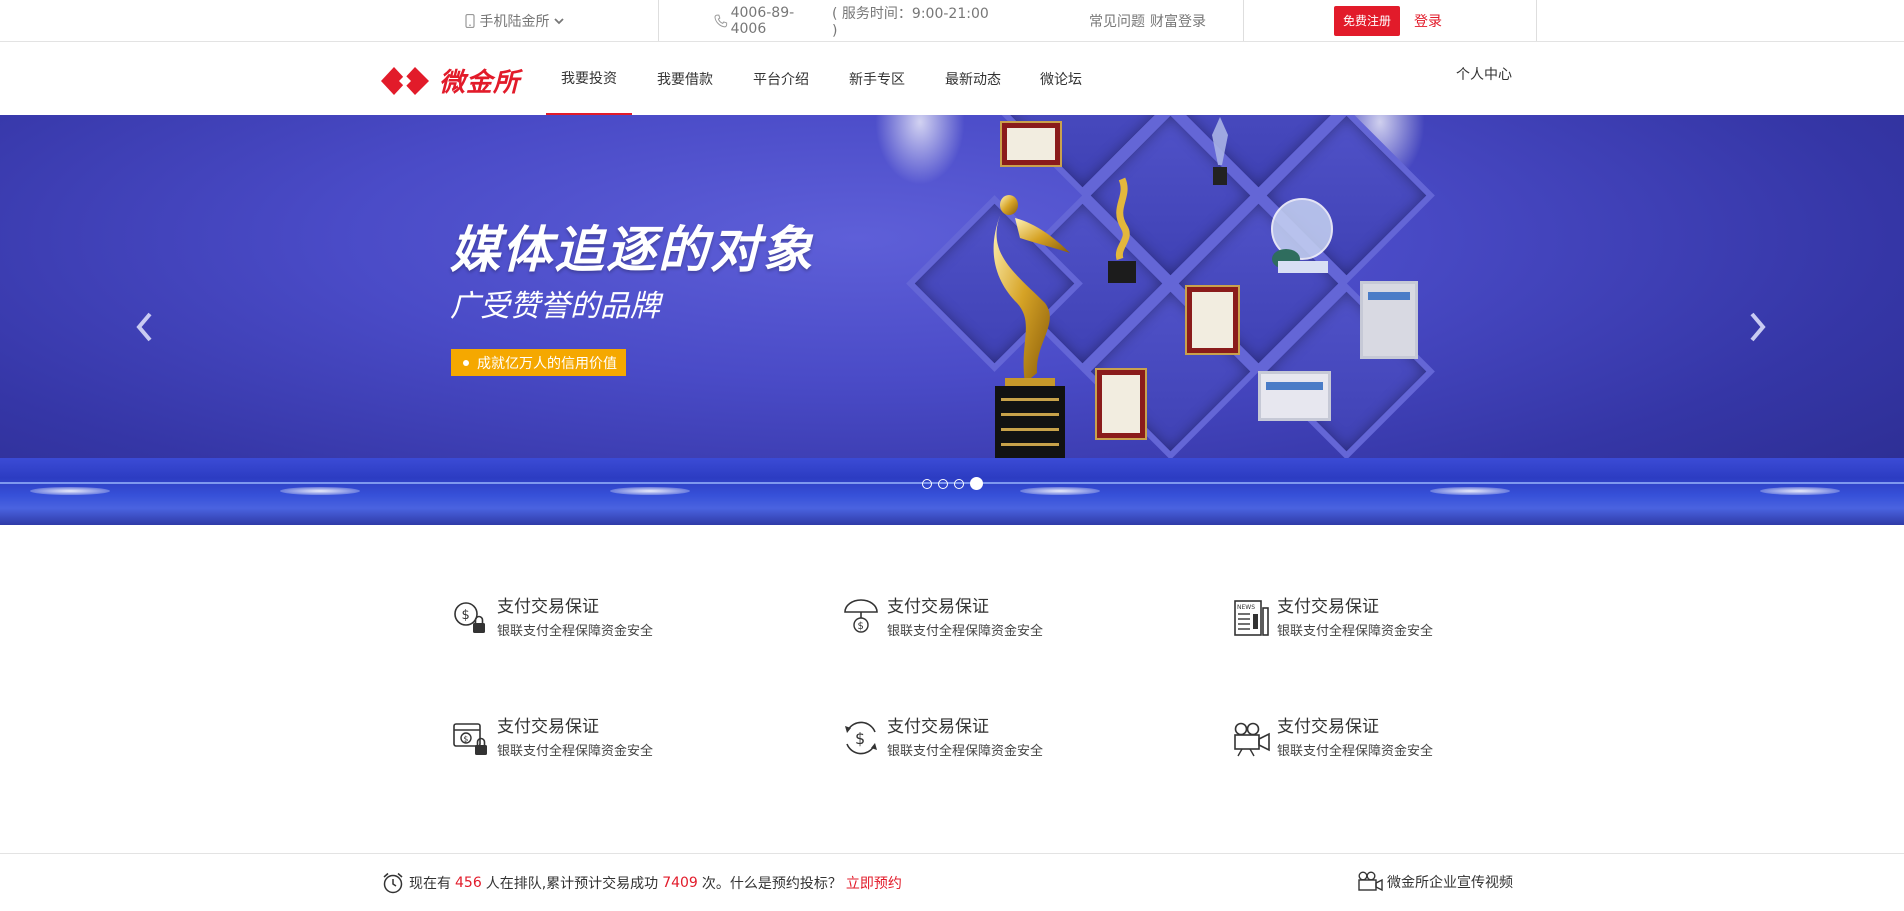 Image resolution: width=1904 pixels, height=911 pixels. What do you see at coordinates (589, 78) in the screenshot?
I see `nav-item-invest: 我要投资` at bounding box center [589, 78].